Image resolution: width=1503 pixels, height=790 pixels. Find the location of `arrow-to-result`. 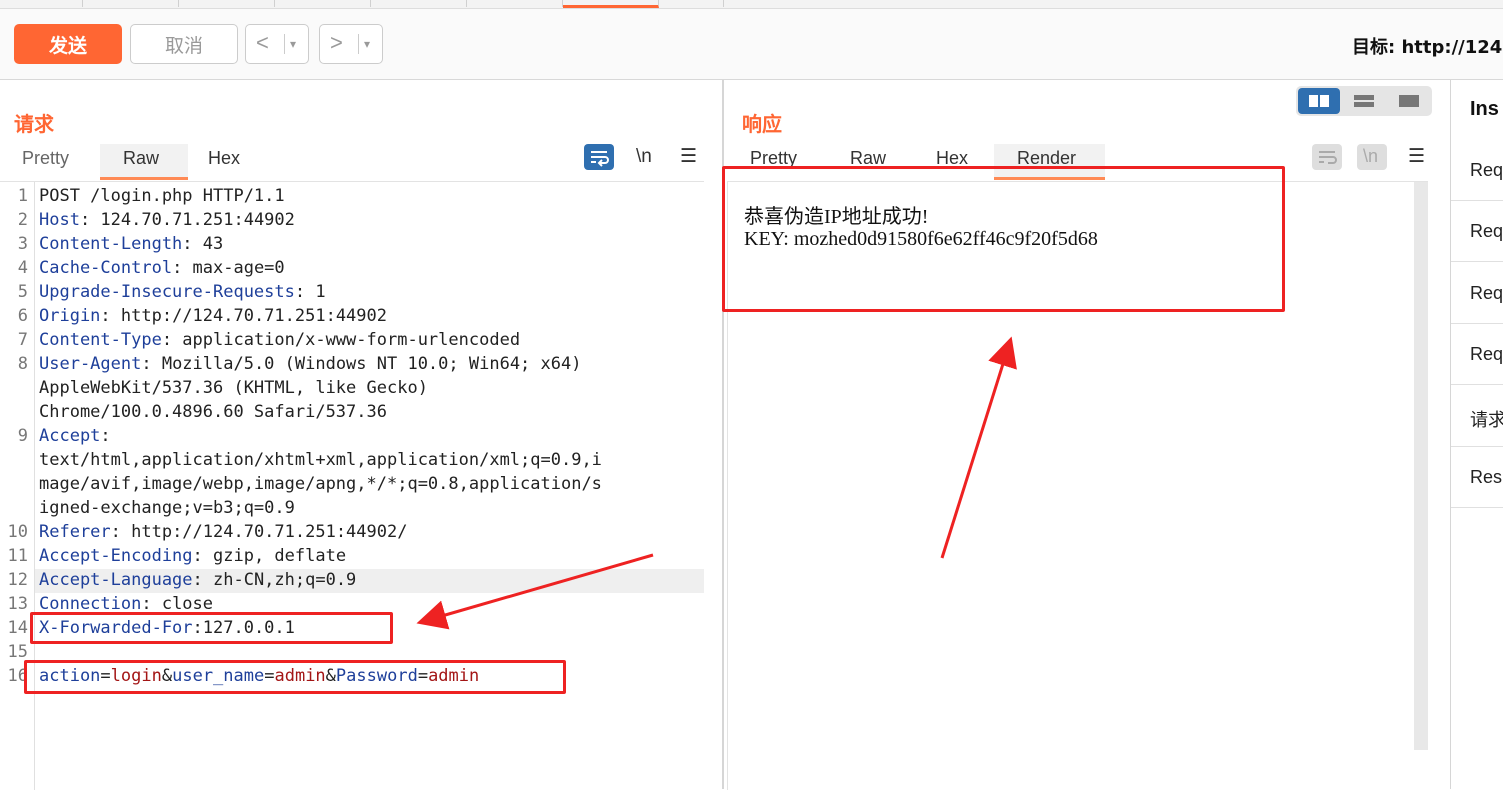

arrow-to-result is located at coordinates (978, 447).